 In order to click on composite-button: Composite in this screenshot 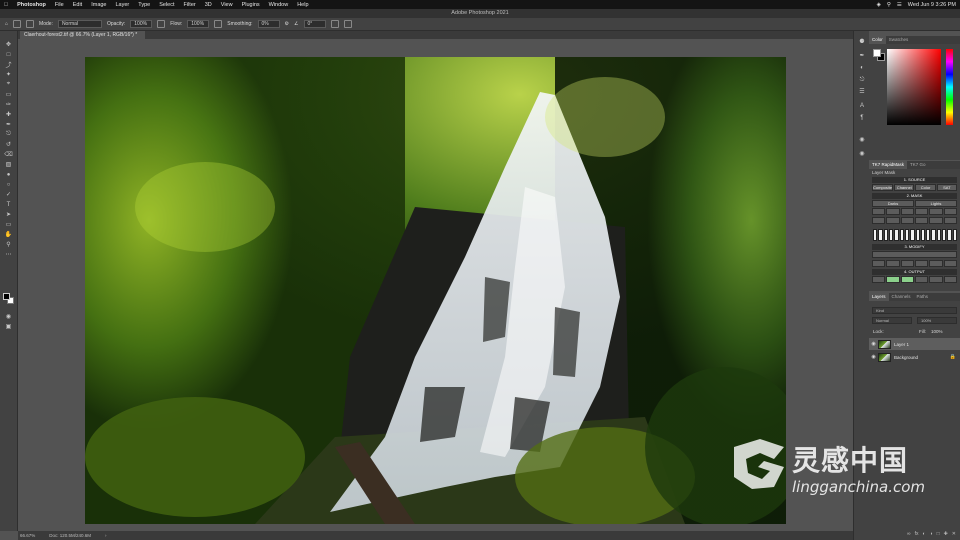, I will do `click(883, 187)`.